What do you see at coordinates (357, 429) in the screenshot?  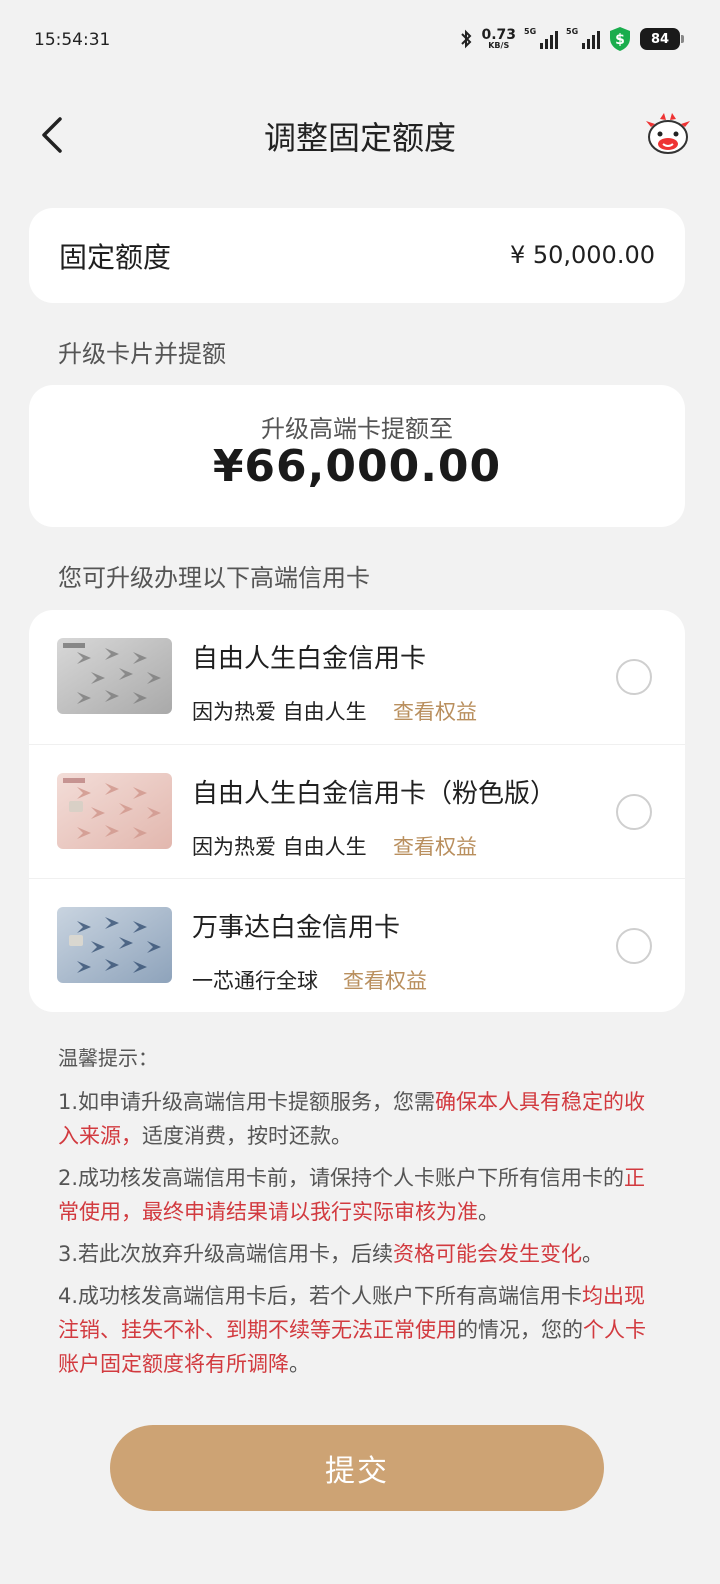 I see `upgrade-subtitle: 升级高端卡提额至` at bounding box center [357, 429].